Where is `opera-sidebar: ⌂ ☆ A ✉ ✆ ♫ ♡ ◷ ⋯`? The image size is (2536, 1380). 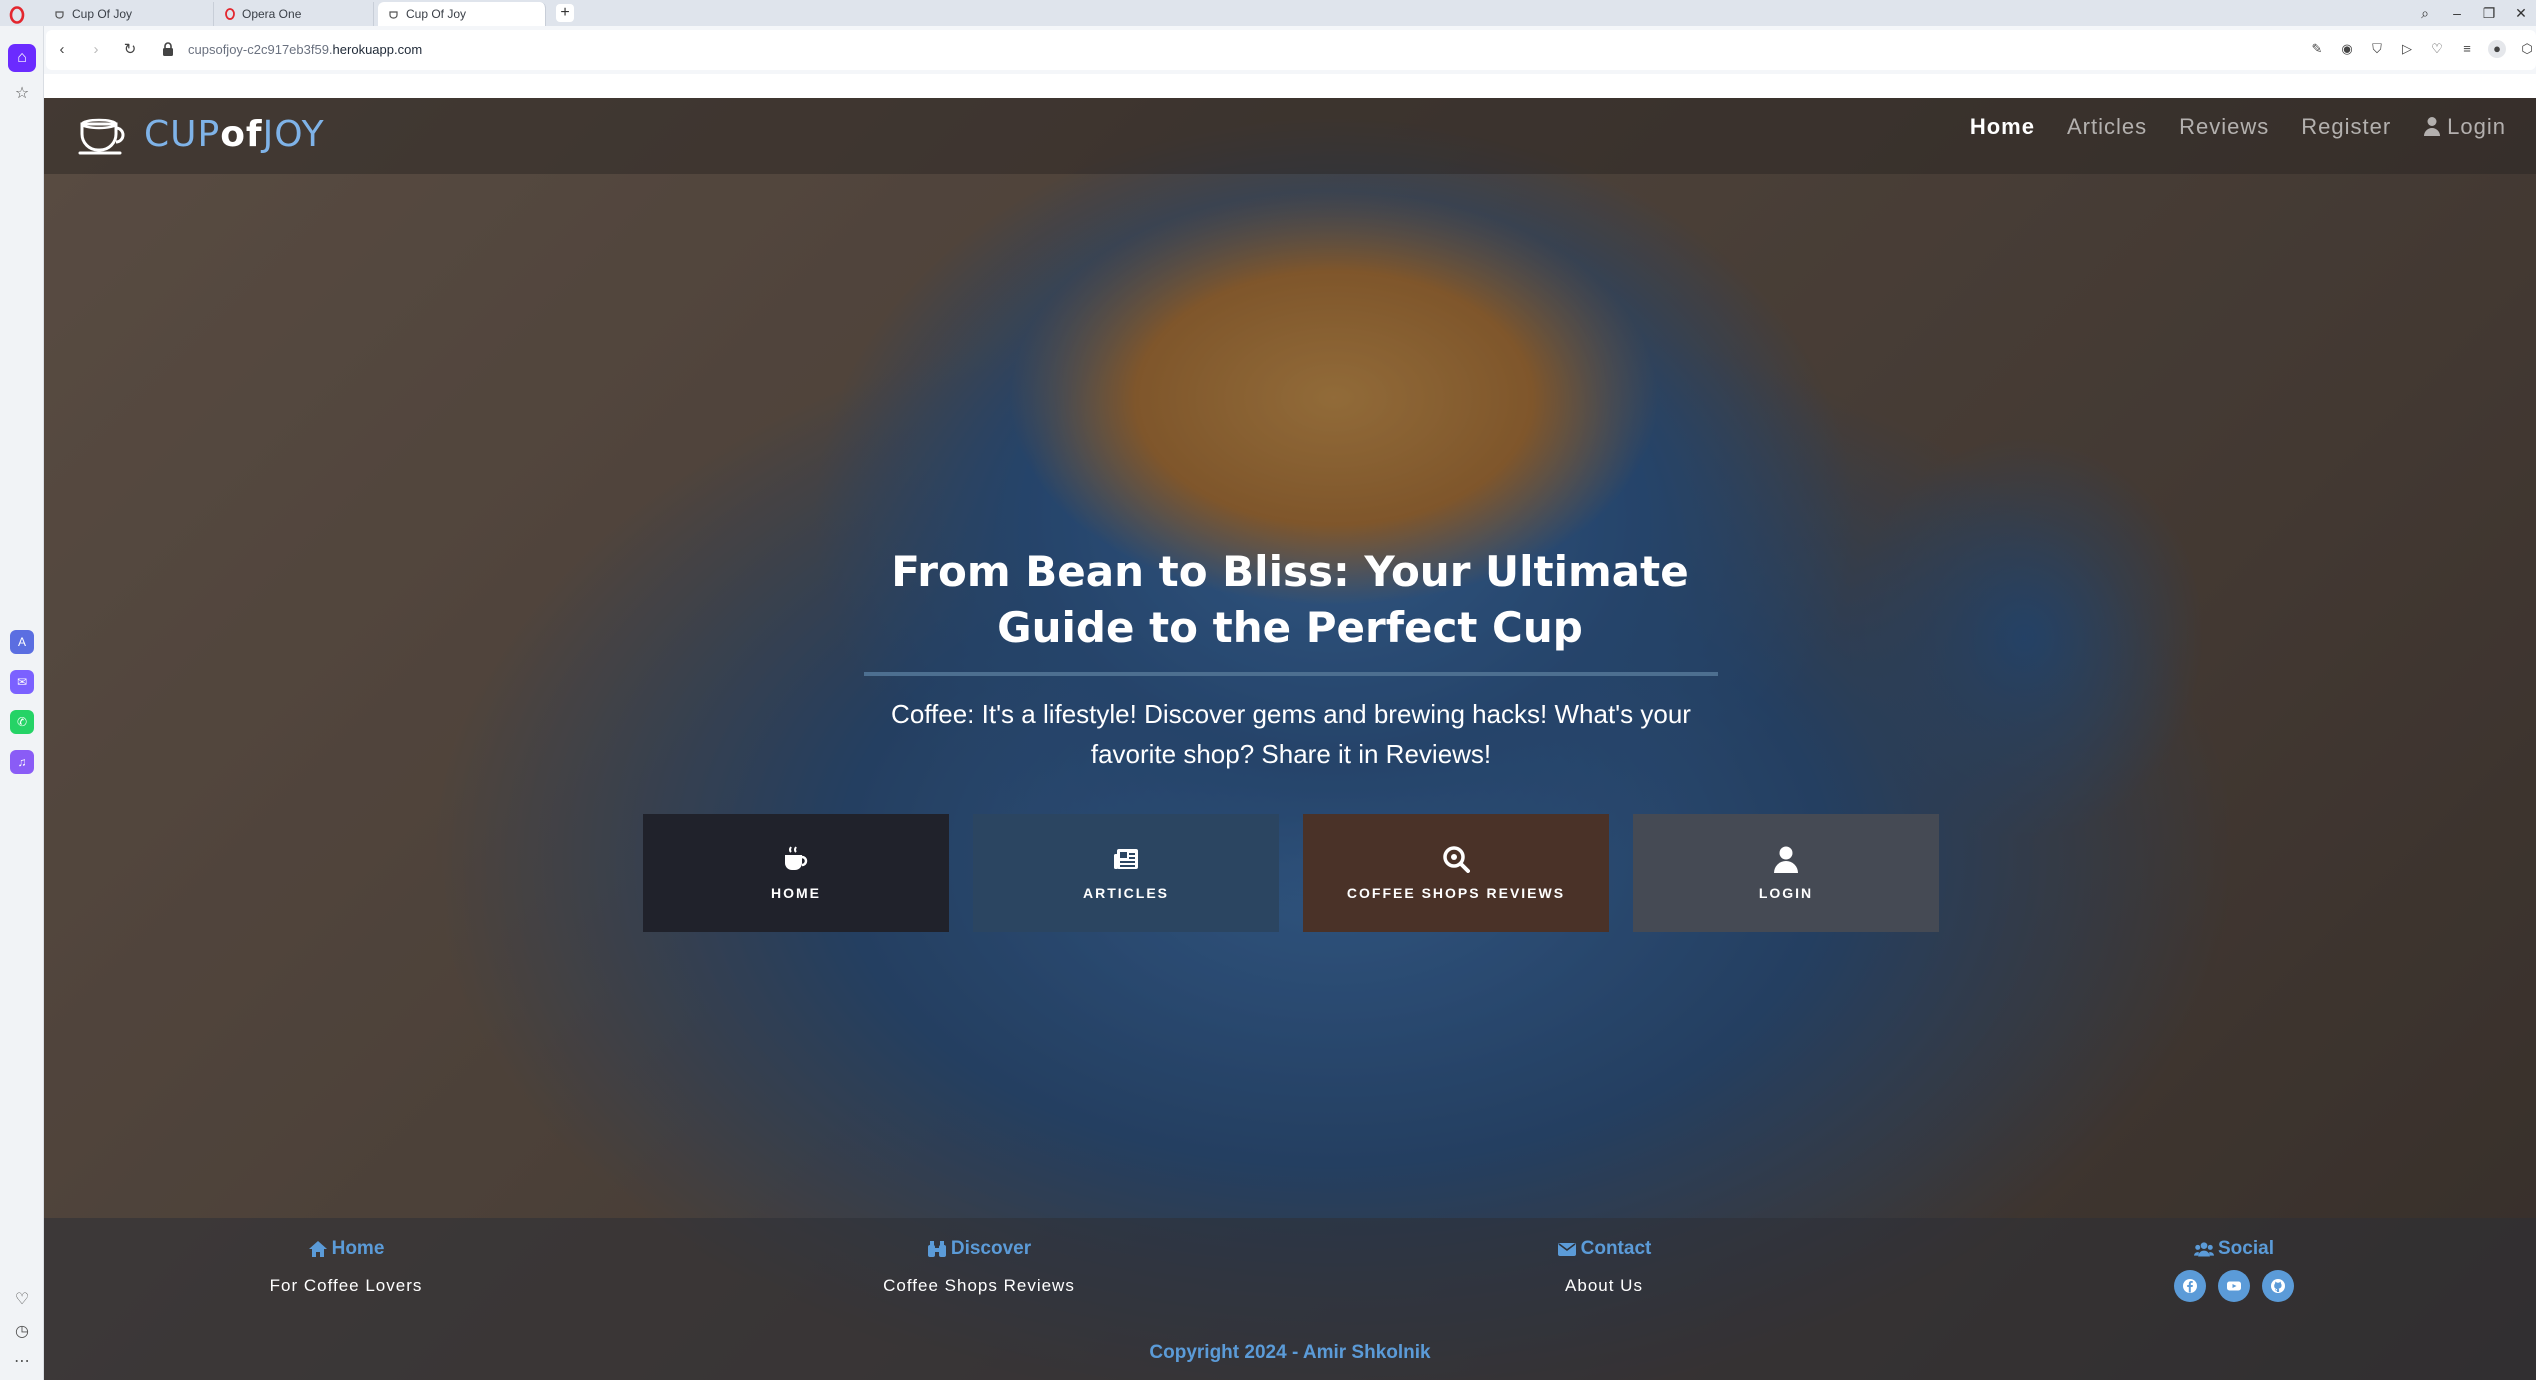
opera-sidebar: ⌂ ☆ A ✉ ✆ ♫ ♡ ◷ ⋯ is located at coordinates (22, 703).